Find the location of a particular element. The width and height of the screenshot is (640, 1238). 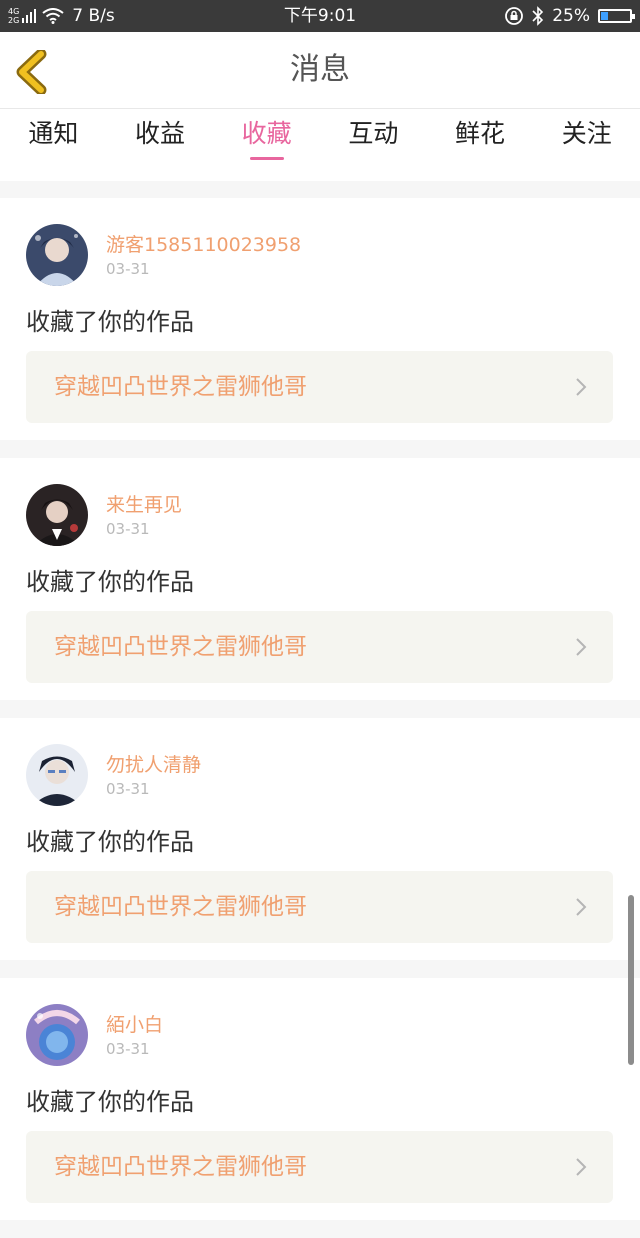

status-right: 25% is located at coordinates (569, 16).